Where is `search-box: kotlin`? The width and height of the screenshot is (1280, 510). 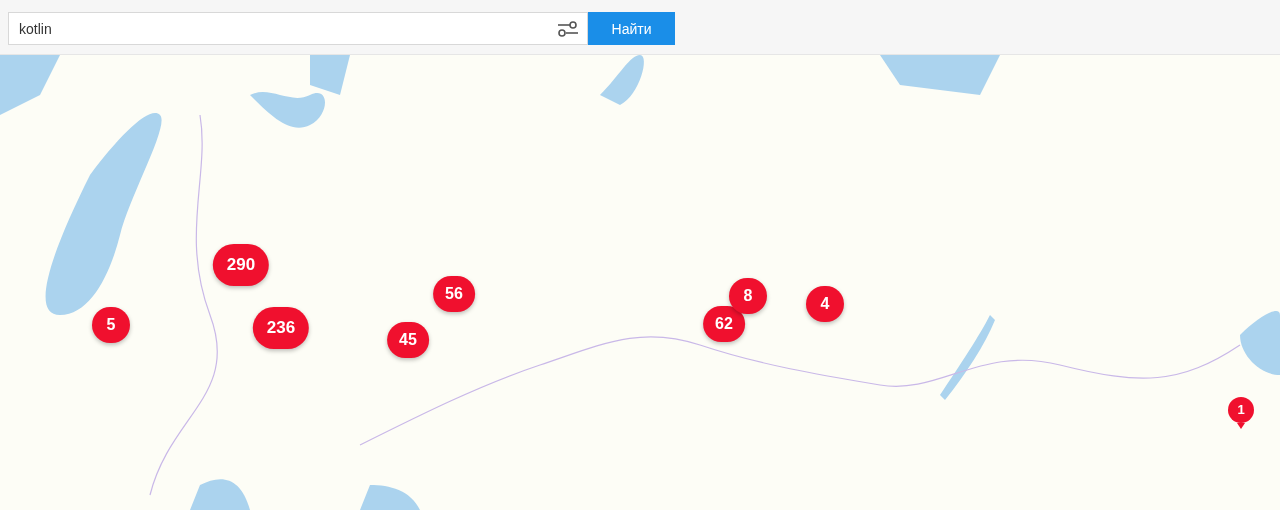 search-box: kotlin is located at coordinates (298, 28).